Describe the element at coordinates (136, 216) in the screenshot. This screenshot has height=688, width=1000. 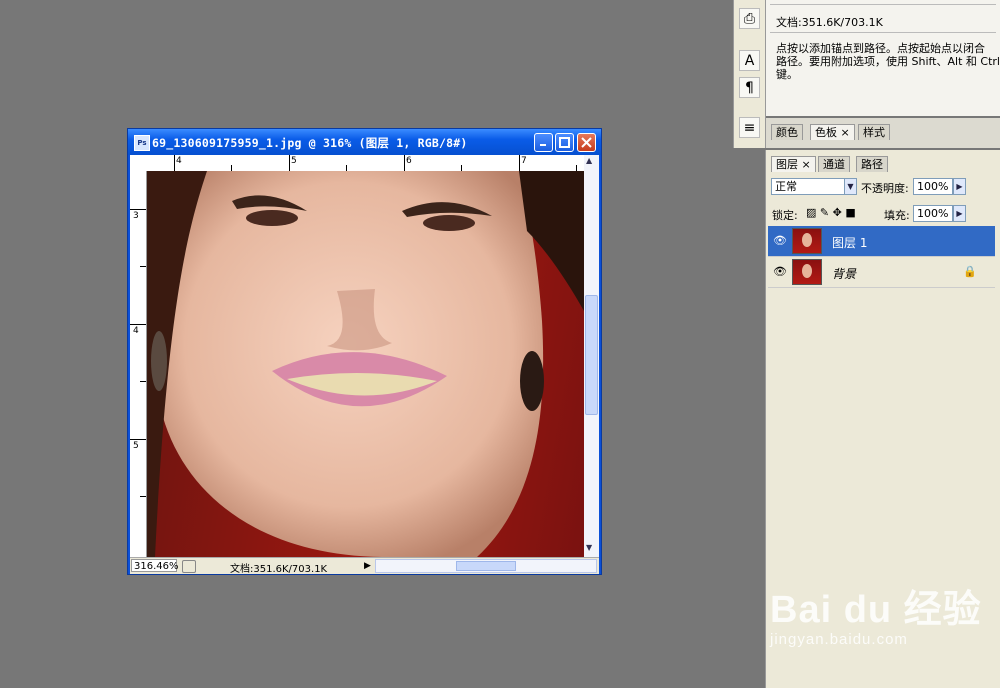
I see `ruler-label: 3` at that location.